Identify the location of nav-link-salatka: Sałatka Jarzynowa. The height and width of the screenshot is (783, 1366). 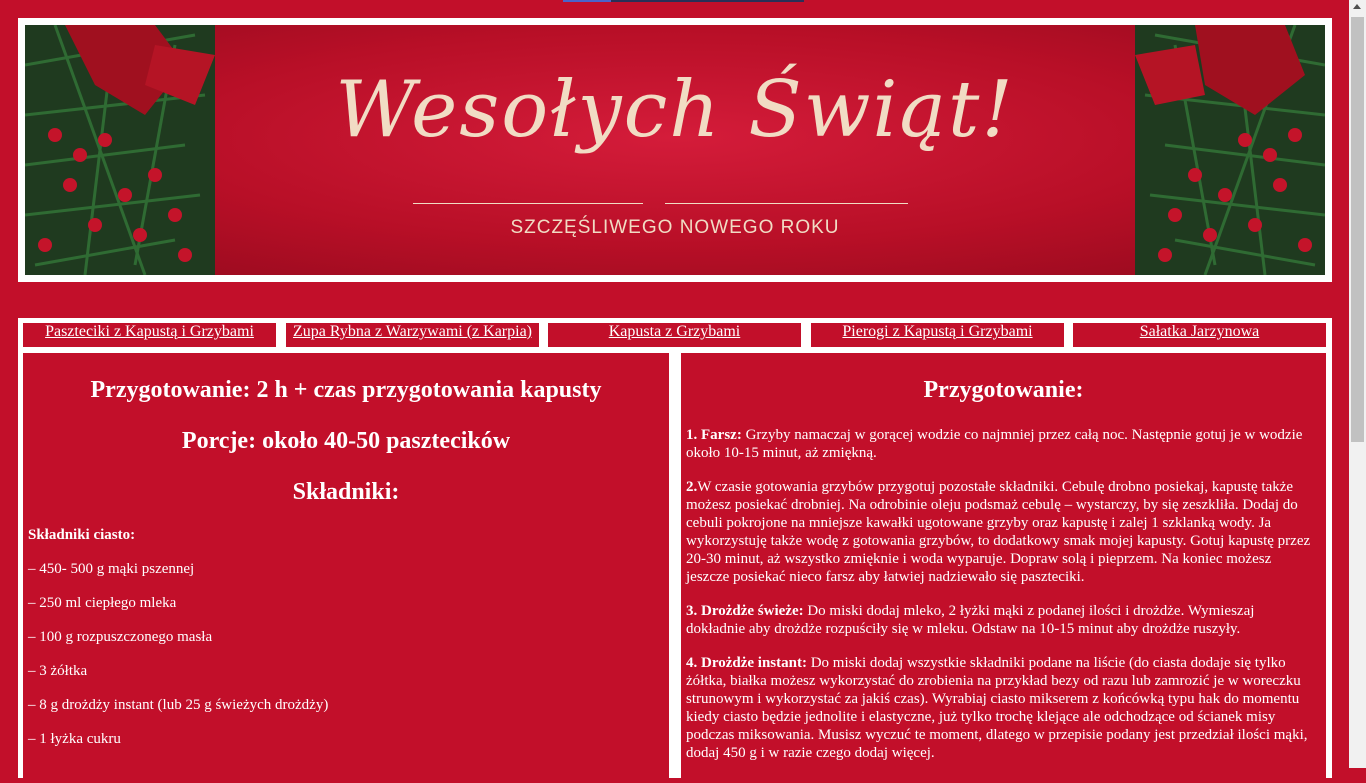
(1200, 331).